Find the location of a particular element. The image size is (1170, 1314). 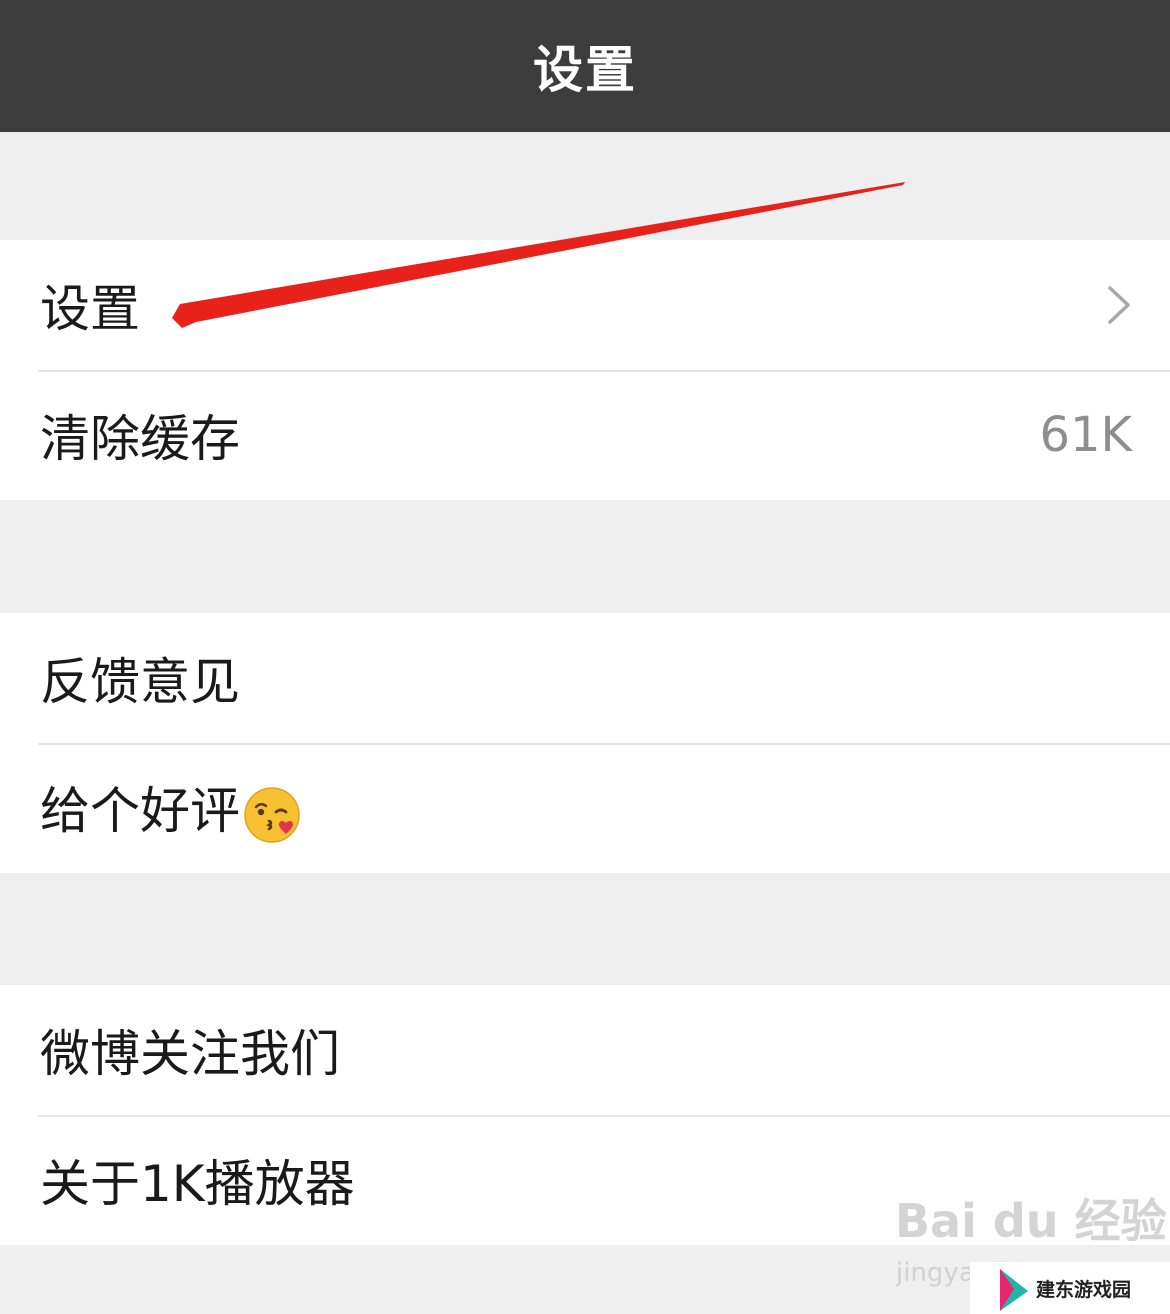

watermark-url: jingya is located at coordinates (935, 1273).